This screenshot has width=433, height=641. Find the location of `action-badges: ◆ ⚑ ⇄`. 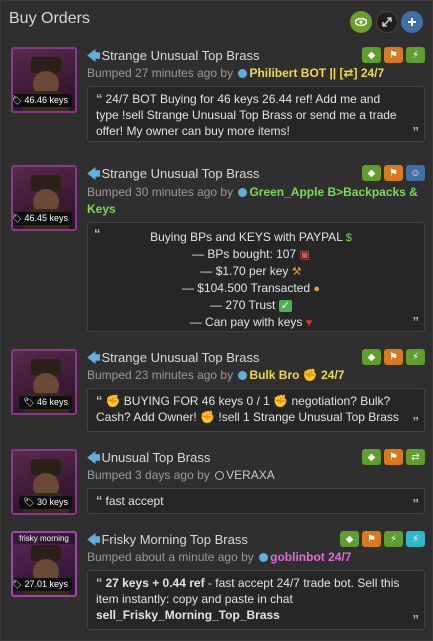

action-badges: ◆ ⚑ ⇄ is located at coordinates (393, 457).